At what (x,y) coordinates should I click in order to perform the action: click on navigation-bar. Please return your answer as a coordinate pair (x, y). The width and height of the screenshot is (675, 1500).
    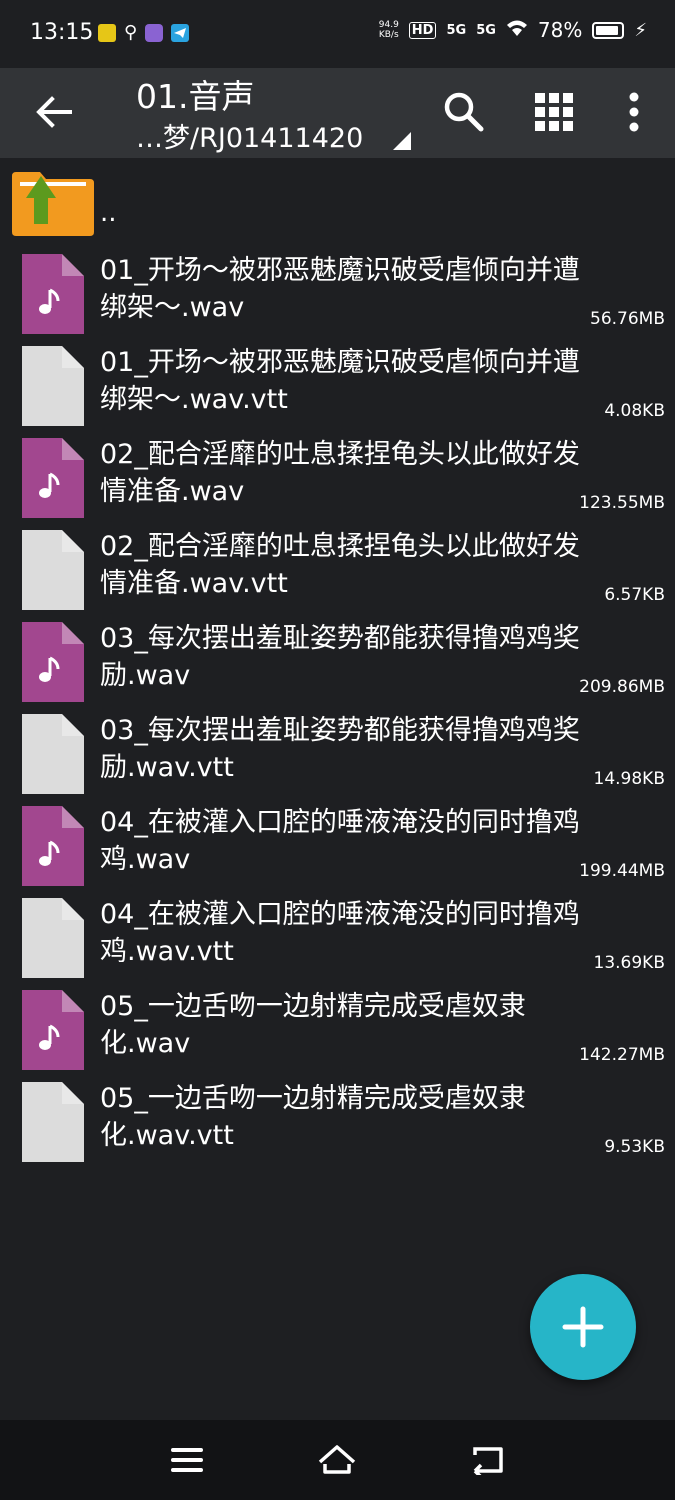
    Looking at the image, I should click on (337, 1460).